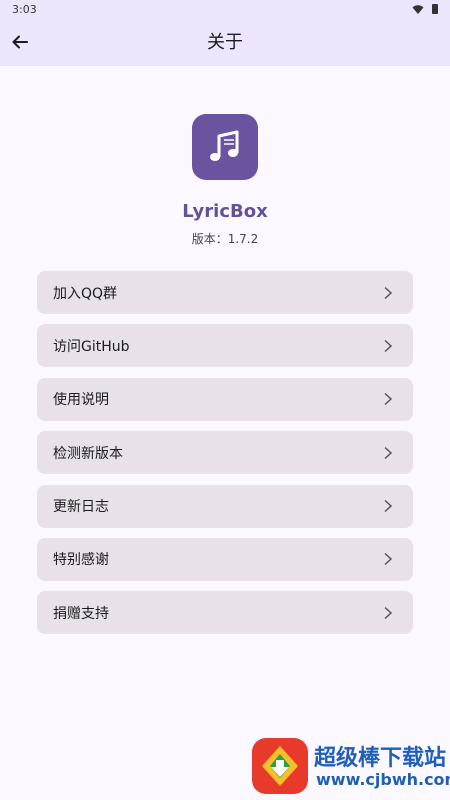 This screenshot has width=450, height=800. I want to click on menu-item-join-qq-group: 加入QQ群, so click(225, 292).